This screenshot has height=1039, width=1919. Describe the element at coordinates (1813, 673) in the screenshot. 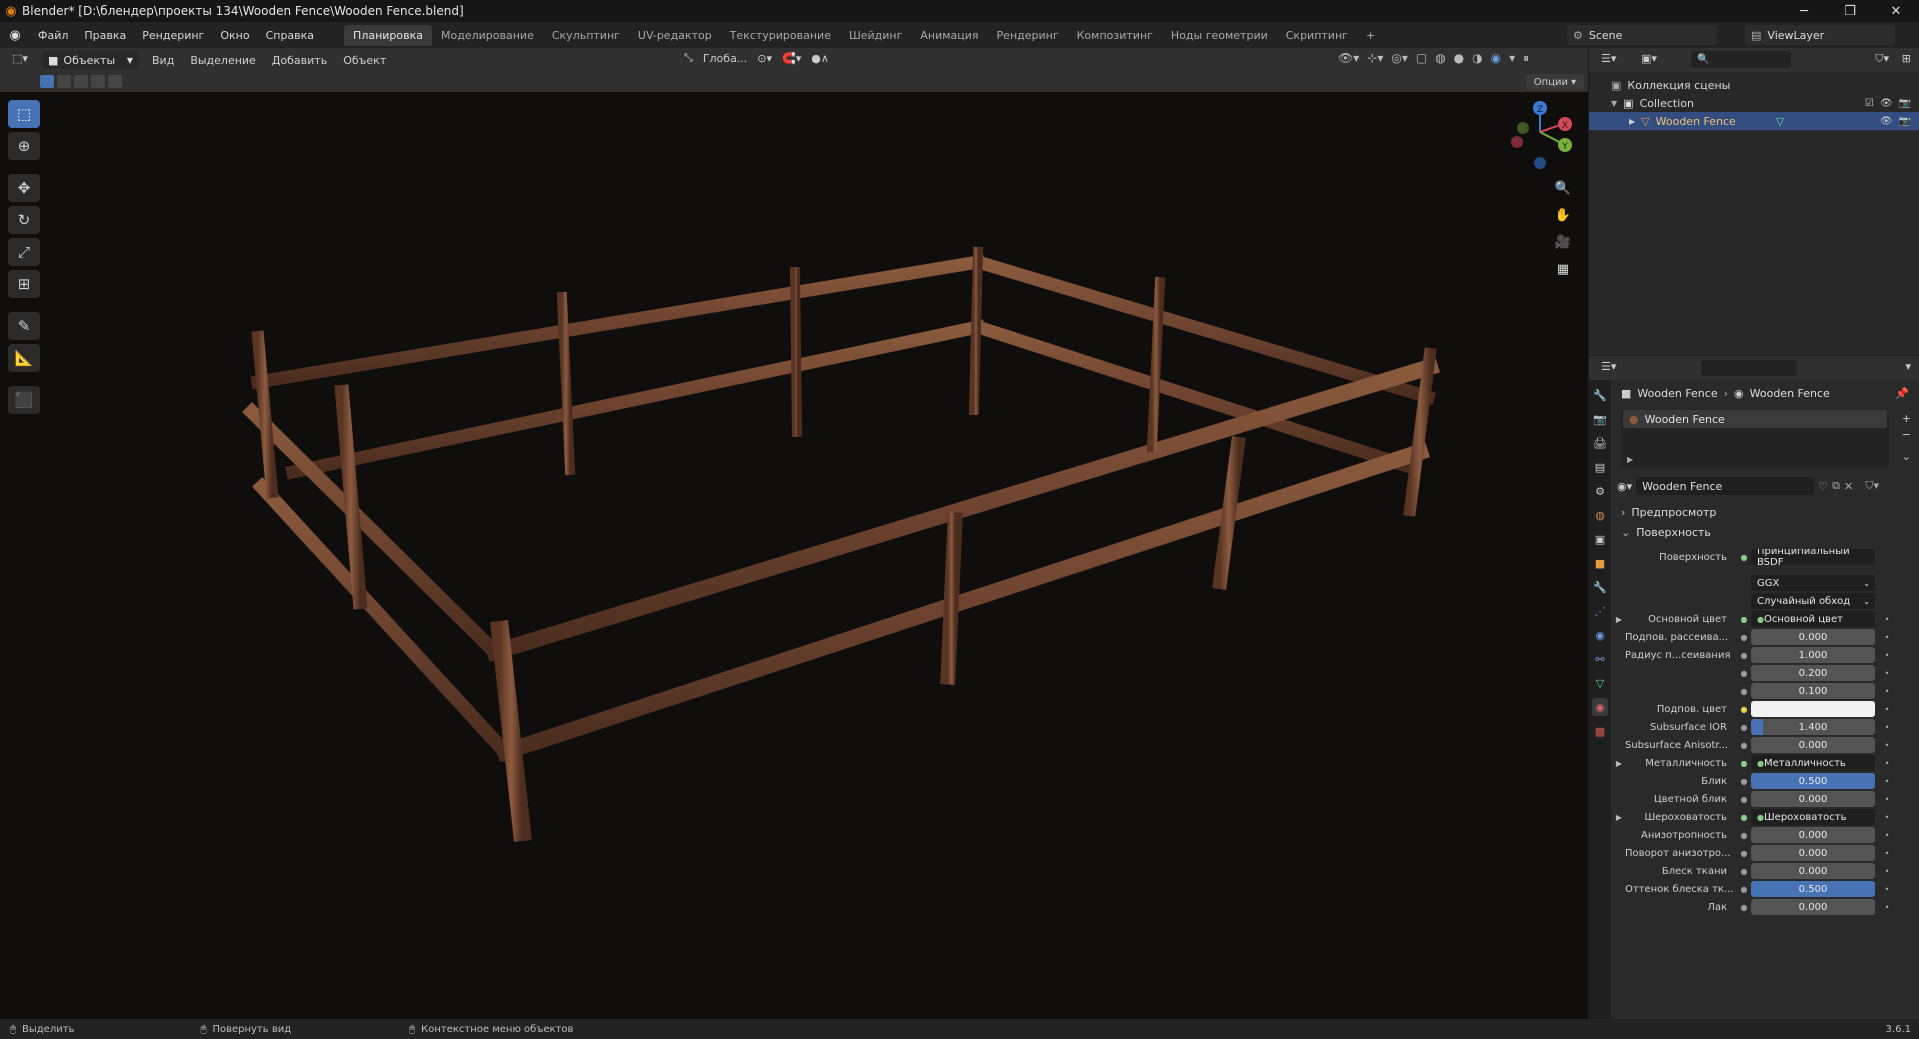

I see `numeric-field: 0.200` at that location.